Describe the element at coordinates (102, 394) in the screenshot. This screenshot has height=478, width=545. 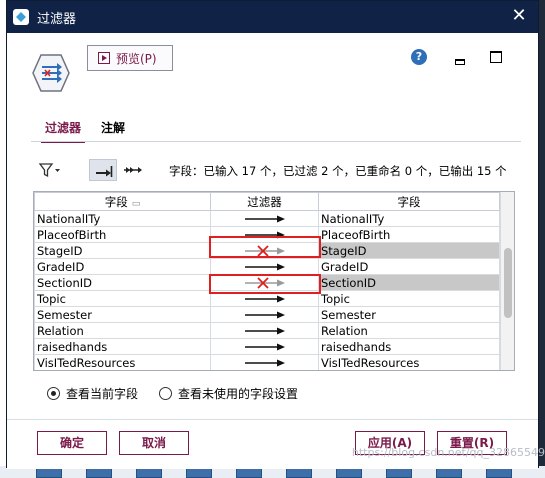
I see `radio-label: 查看当前字段` at that location.